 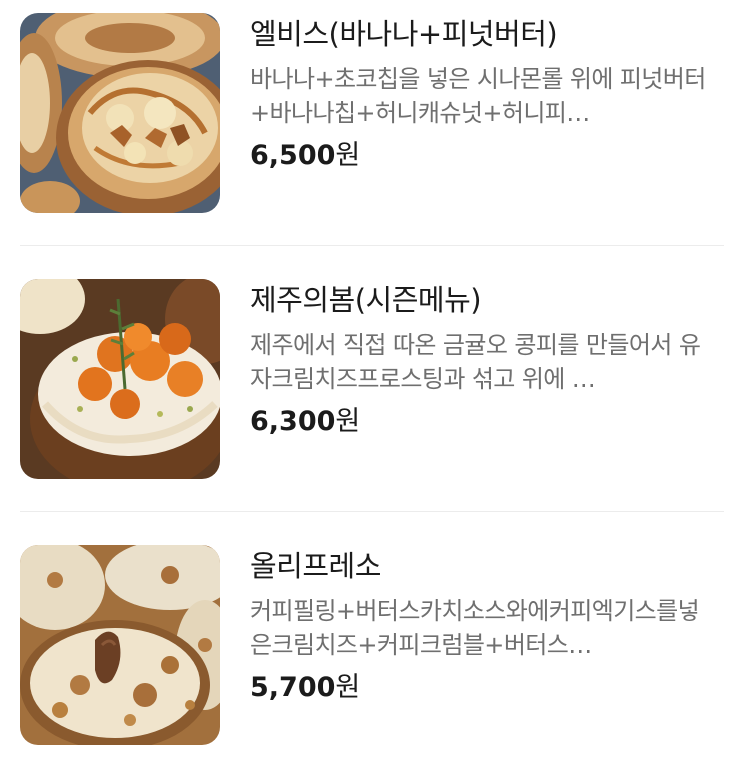 I want to click on coffee-crumble-roll-photo, so click(x=120, y=645).